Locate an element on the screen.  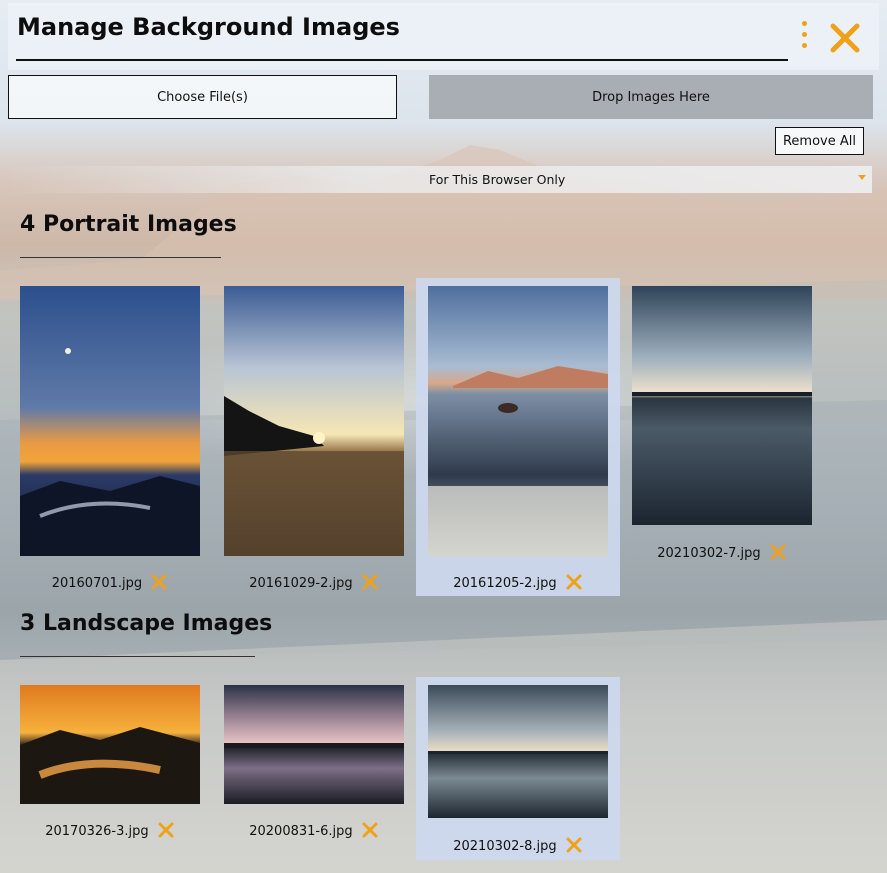
vertical-dots-icon is located at coordinates (804, 39).